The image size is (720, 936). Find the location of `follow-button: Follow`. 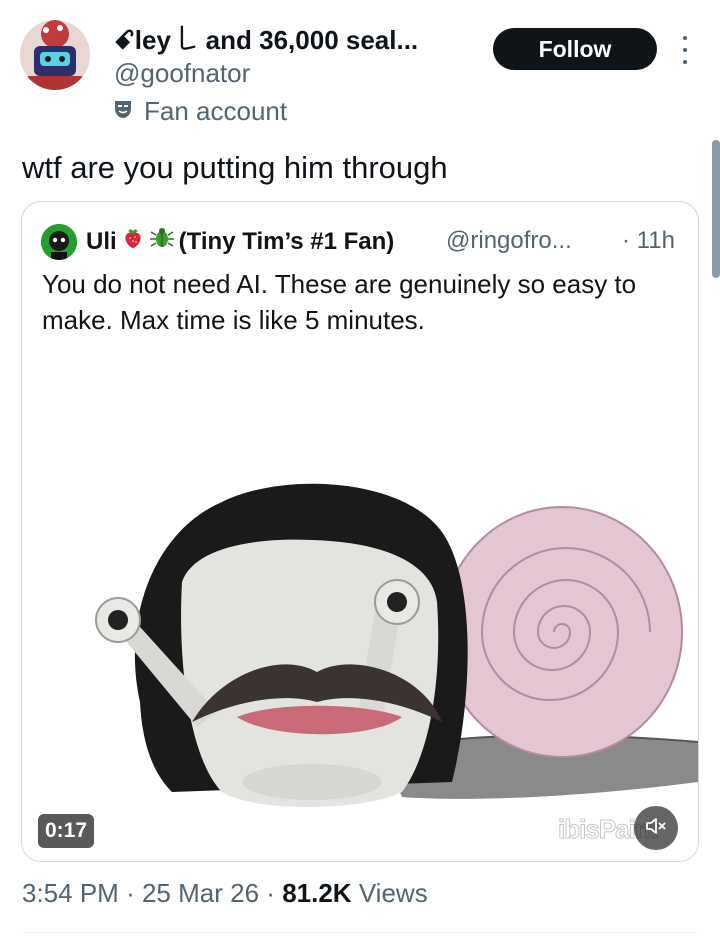

follow-button: Follow is located at coordinates (575, 49).